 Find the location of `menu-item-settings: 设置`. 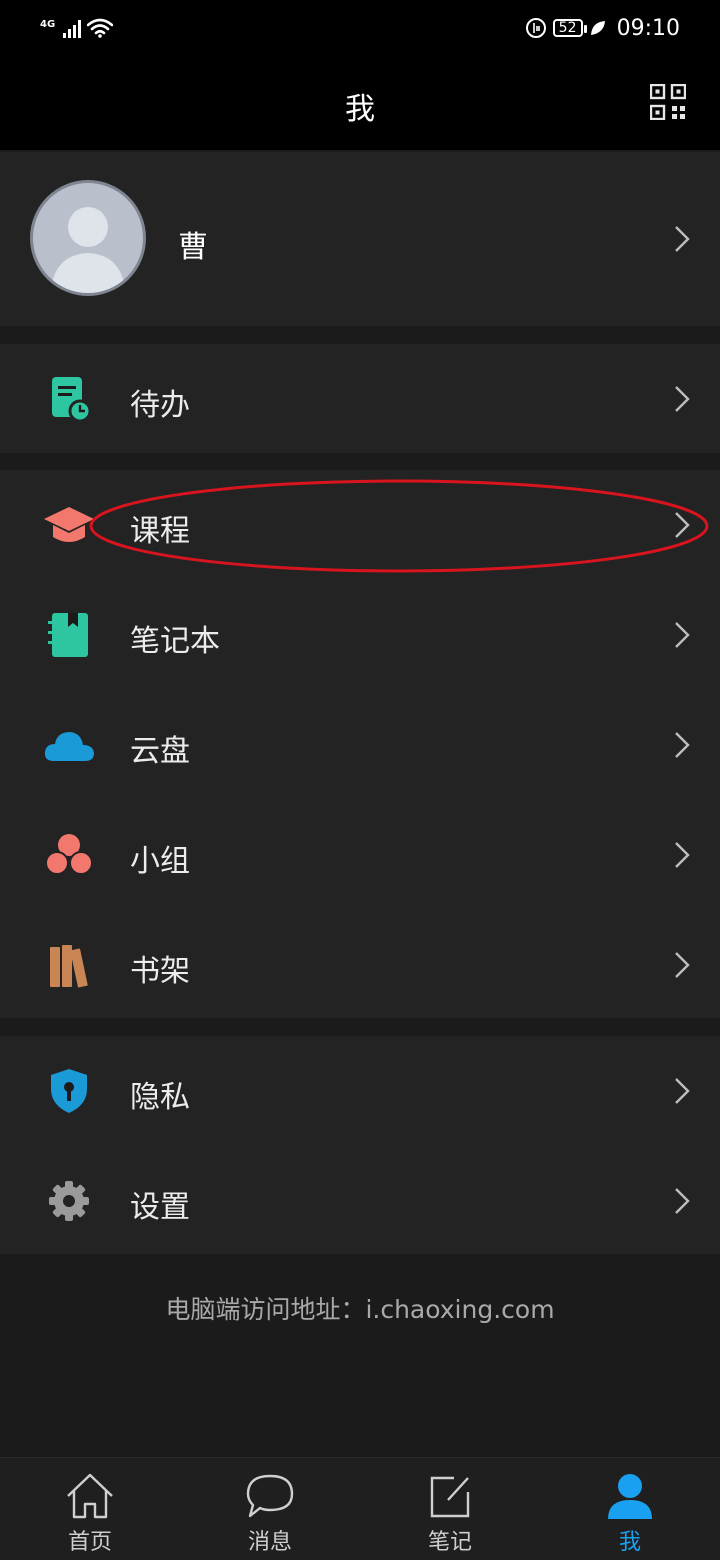

menu-item-settings: 设置 is located at coordinates (360, 1201).